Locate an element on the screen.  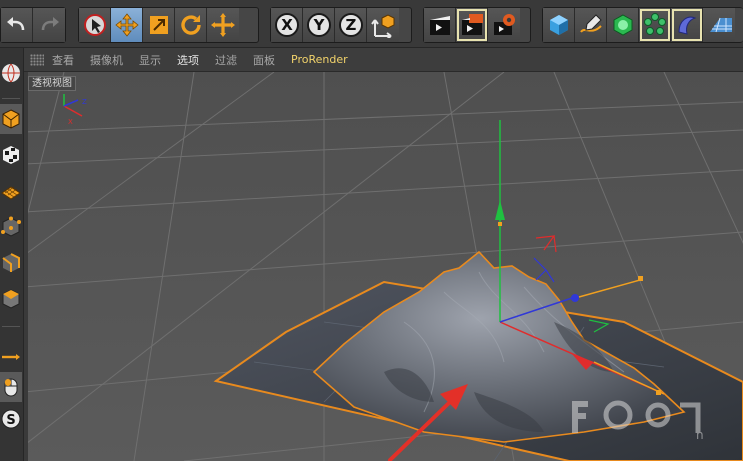
palette-texture-button is located at coordinates (11, 155).